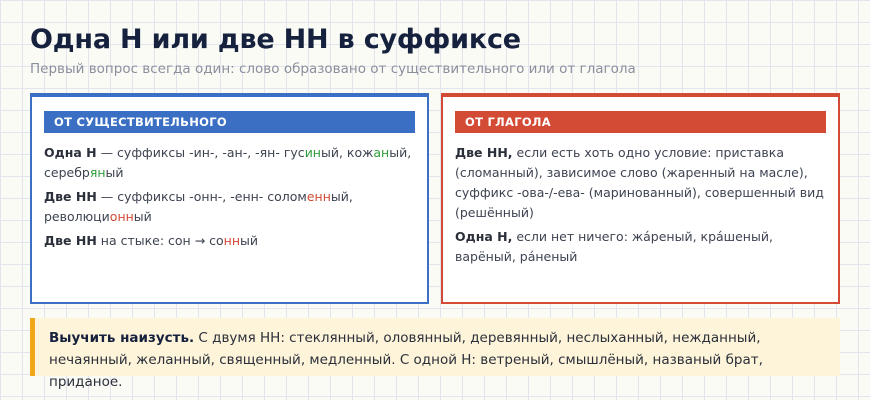 The height and width of the screenshot is (400, 870). I want to click on card-header-noun: ОТ СУЩЕСТВИТЕЛЬНОГО, so click(229, 122).